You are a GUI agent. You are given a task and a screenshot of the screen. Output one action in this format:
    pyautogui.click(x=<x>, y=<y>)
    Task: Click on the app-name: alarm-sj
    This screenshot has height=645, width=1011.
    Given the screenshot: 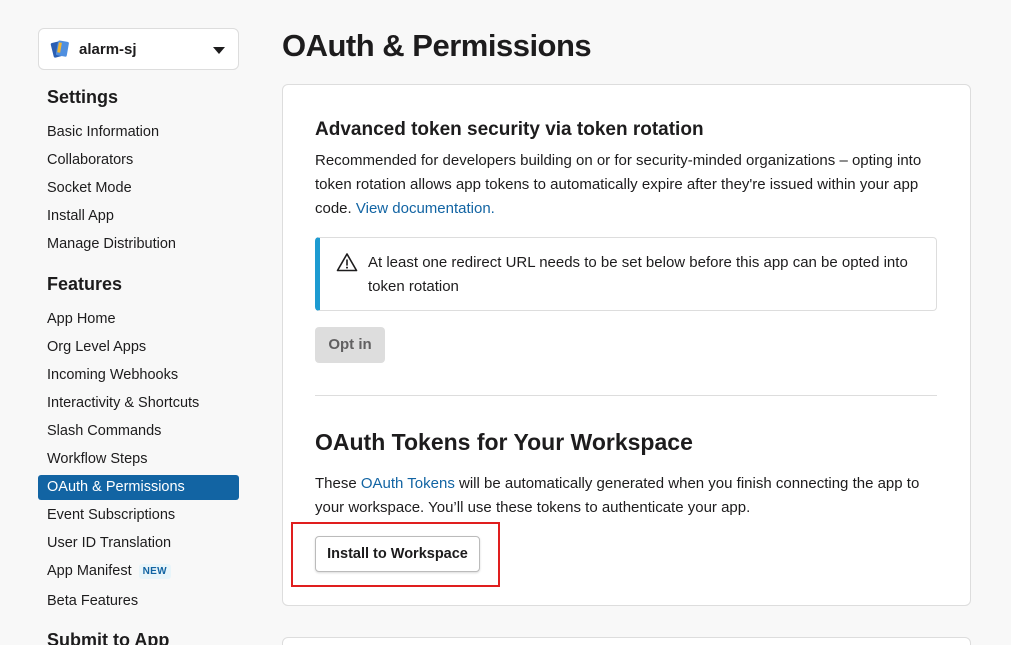 What is the action you would take?
    pyautogui.click(x=108, y=49)
    